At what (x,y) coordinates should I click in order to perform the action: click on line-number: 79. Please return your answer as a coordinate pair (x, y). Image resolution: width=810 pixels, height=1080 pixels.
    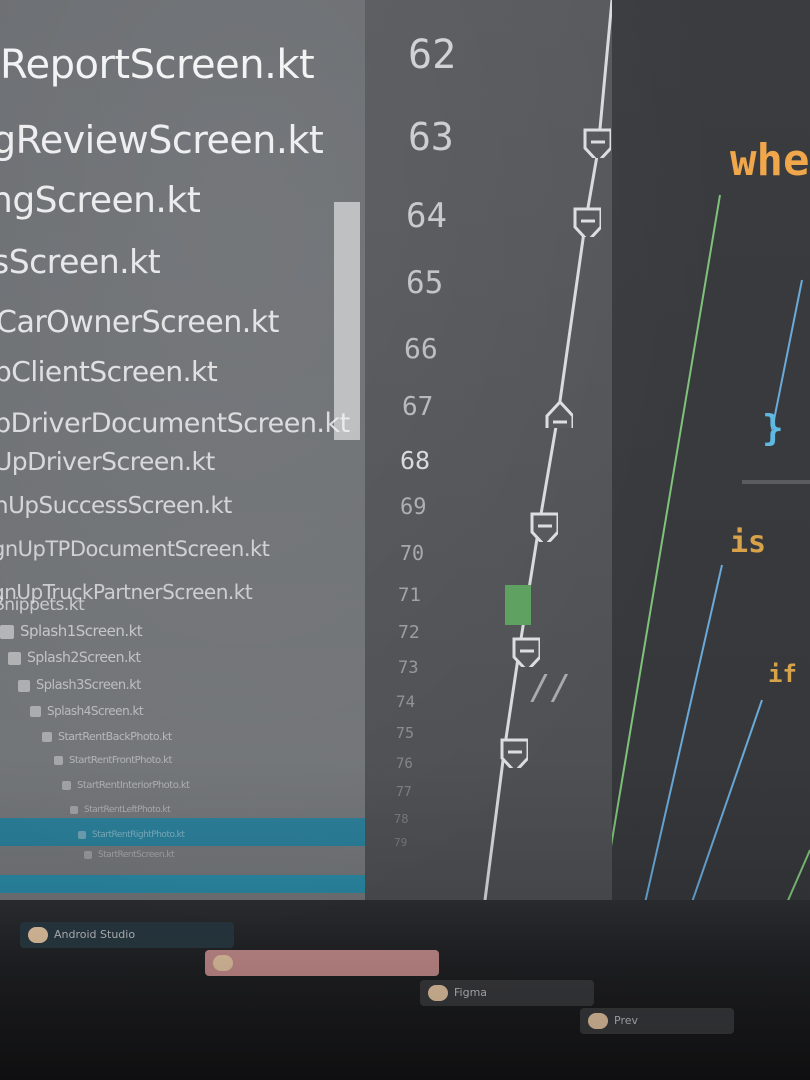
    Looking at the image, I should click on (401, 842).